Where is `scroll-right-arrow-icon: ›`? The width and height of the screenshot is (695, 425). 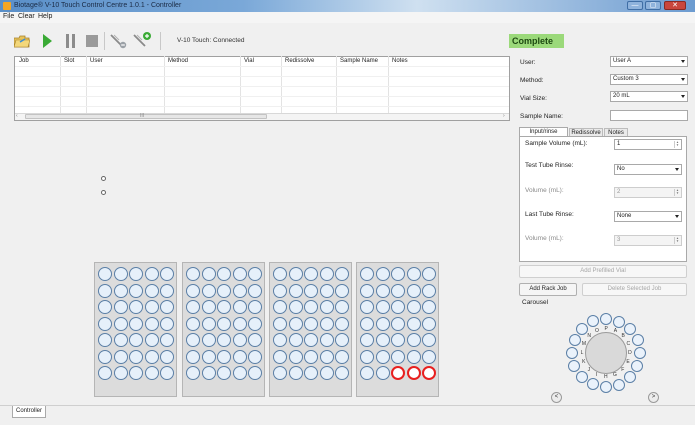 scroll-right-arrow-icon: › is located at coordinates (504, 116).